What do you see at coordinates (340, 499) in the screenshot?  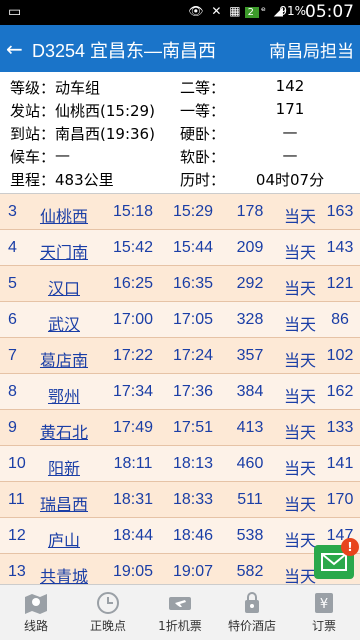 I see `price: 170` at bounding box center [340, 499].